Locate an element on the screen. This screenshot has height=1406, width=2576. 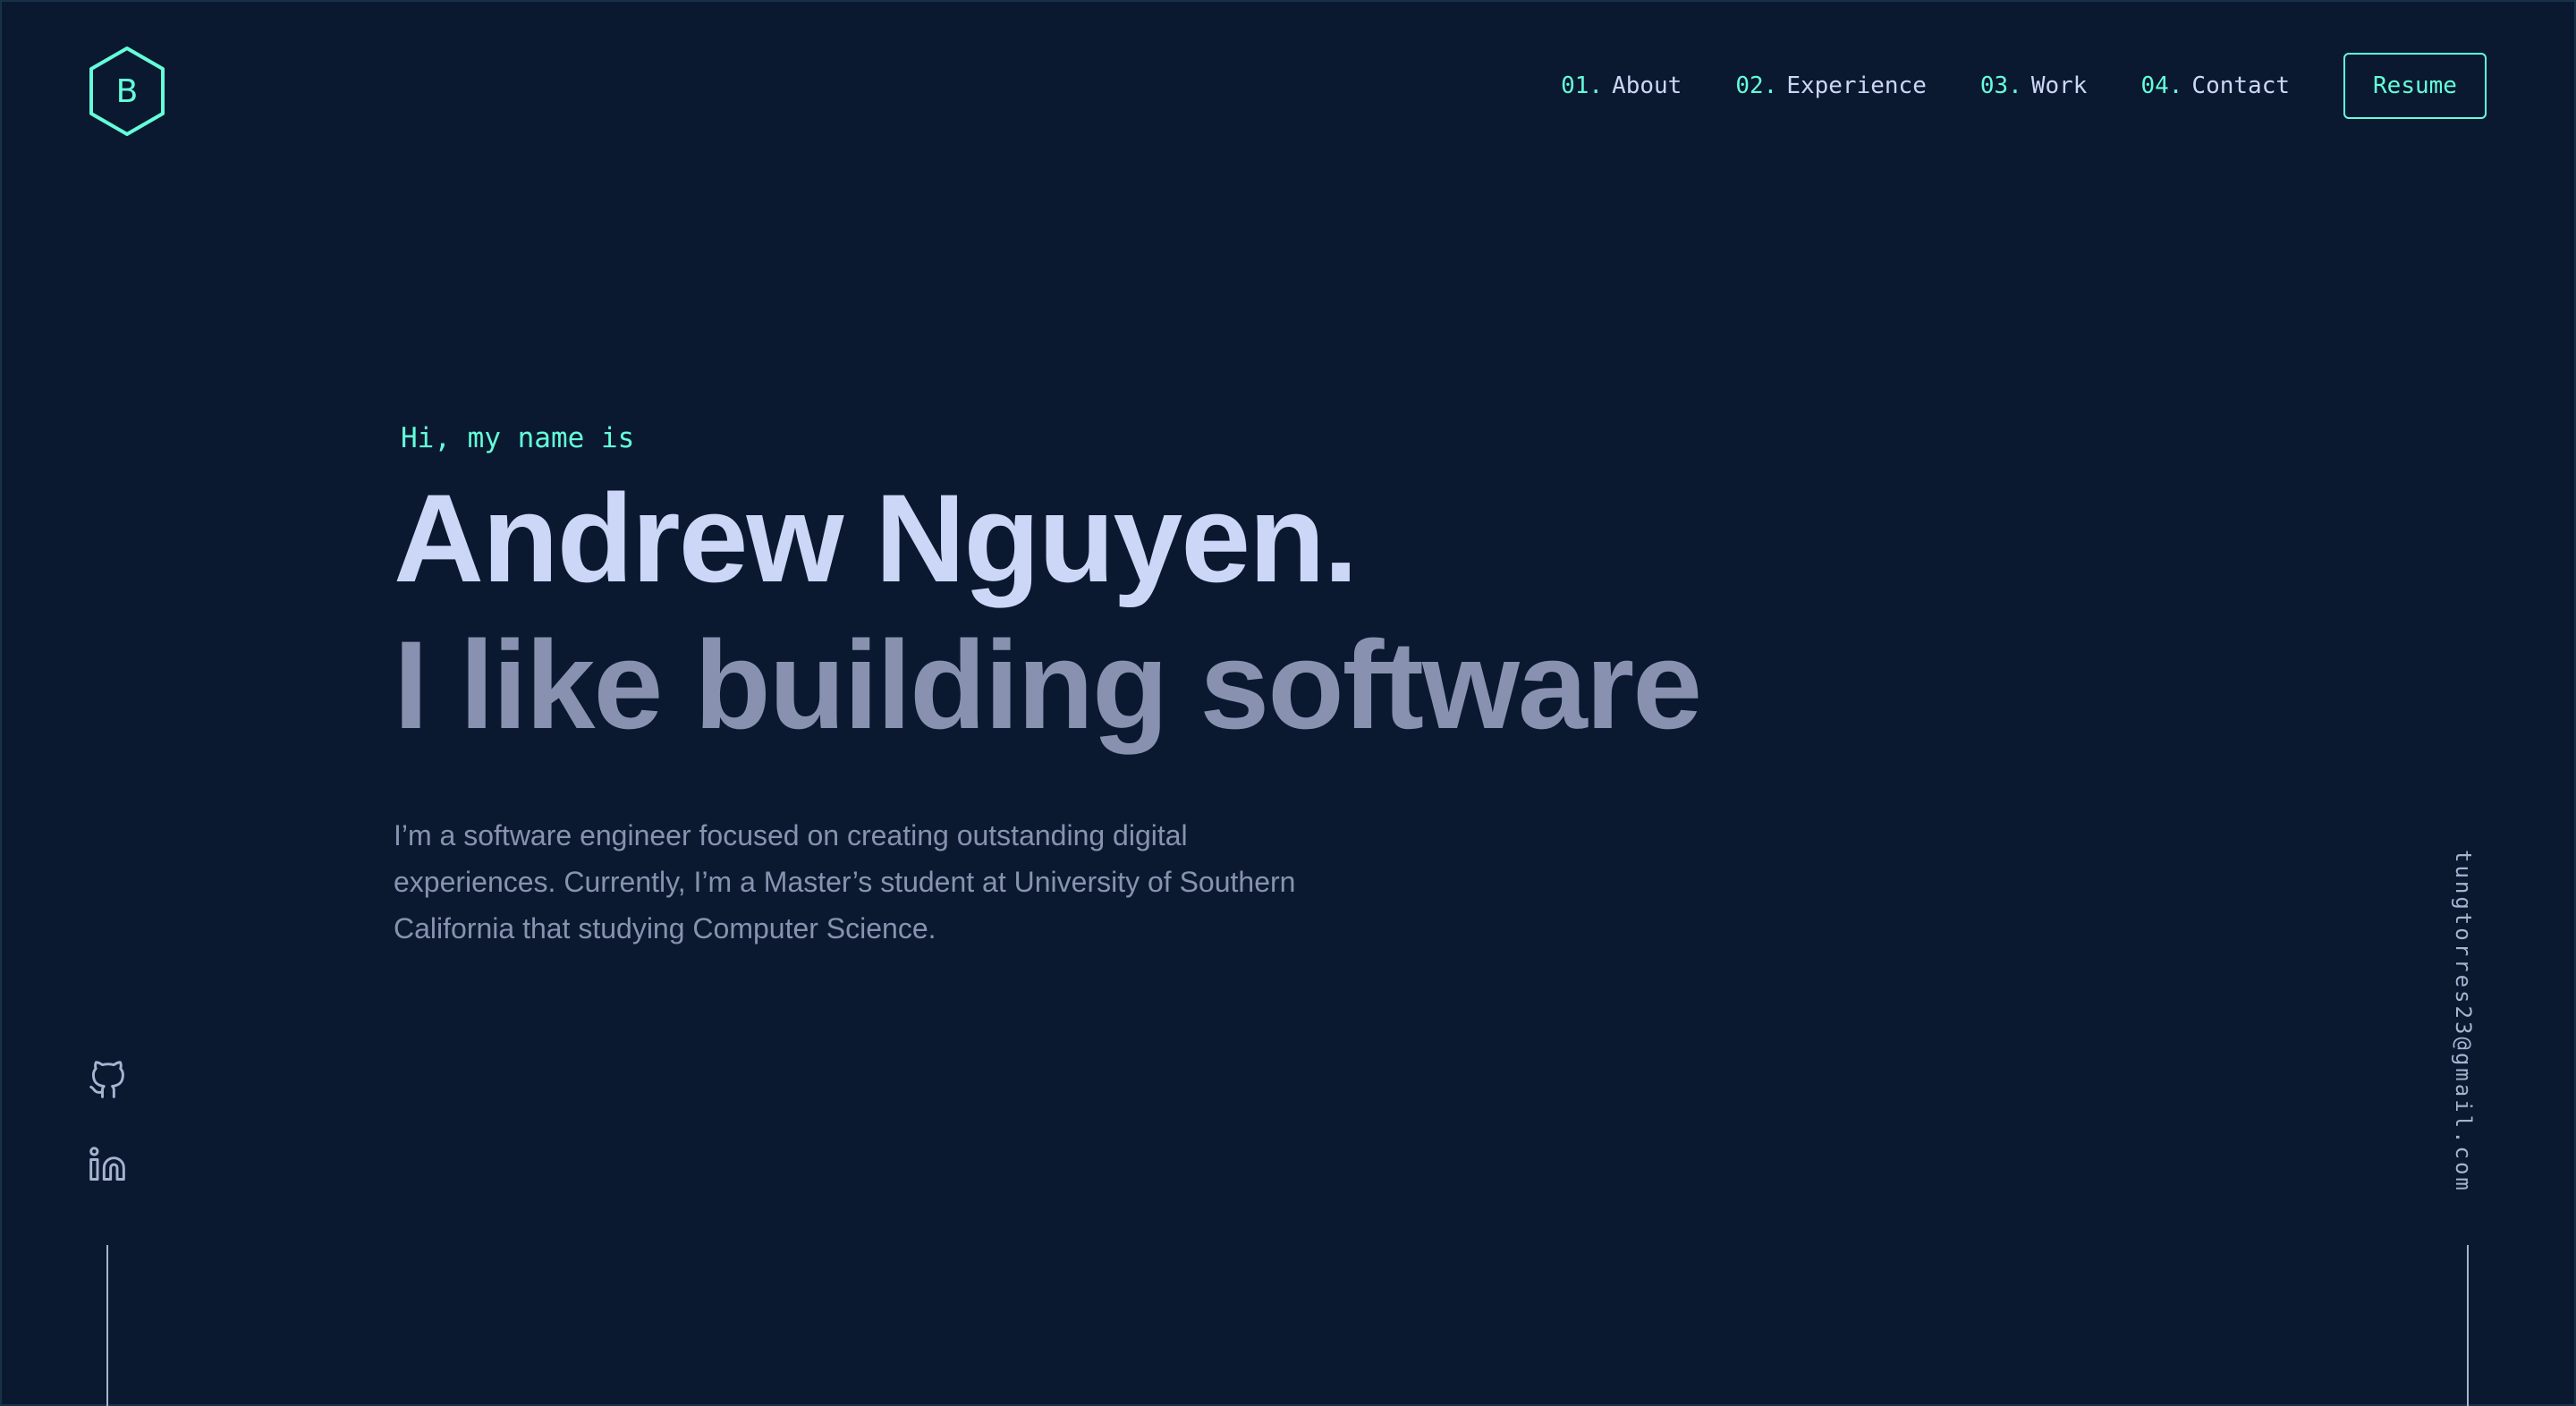
nav-item-contact: 04. Contact is located at coordinates (2215, 85).